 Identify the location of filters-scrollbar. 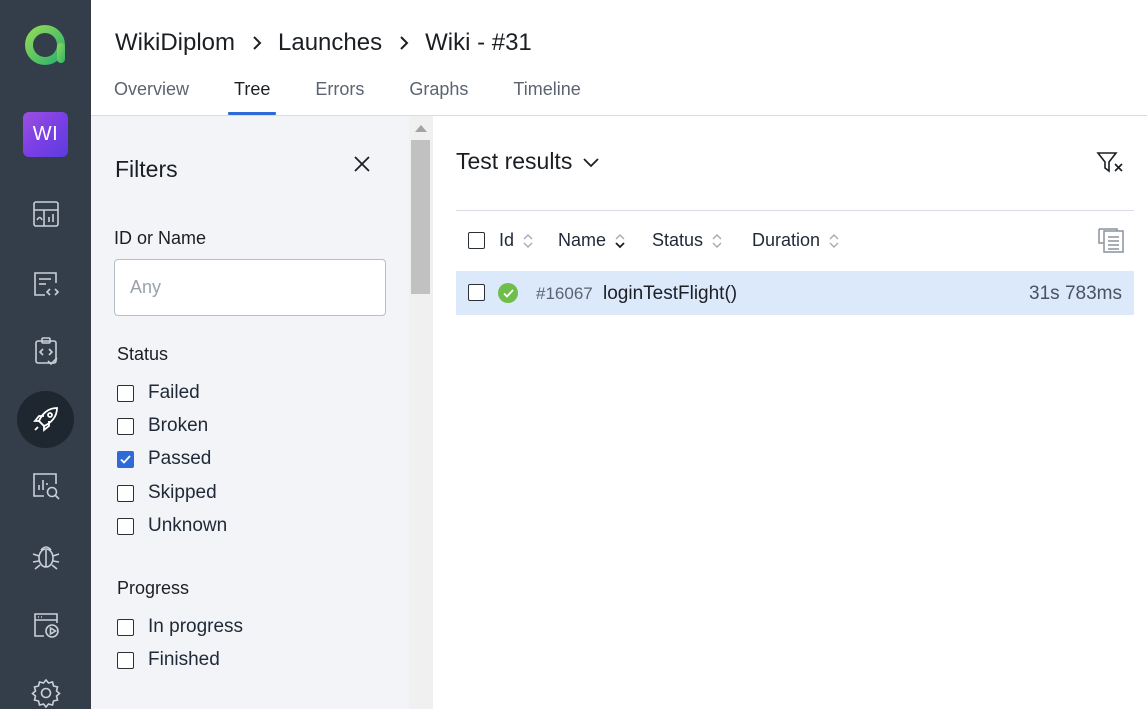
(421, 412).